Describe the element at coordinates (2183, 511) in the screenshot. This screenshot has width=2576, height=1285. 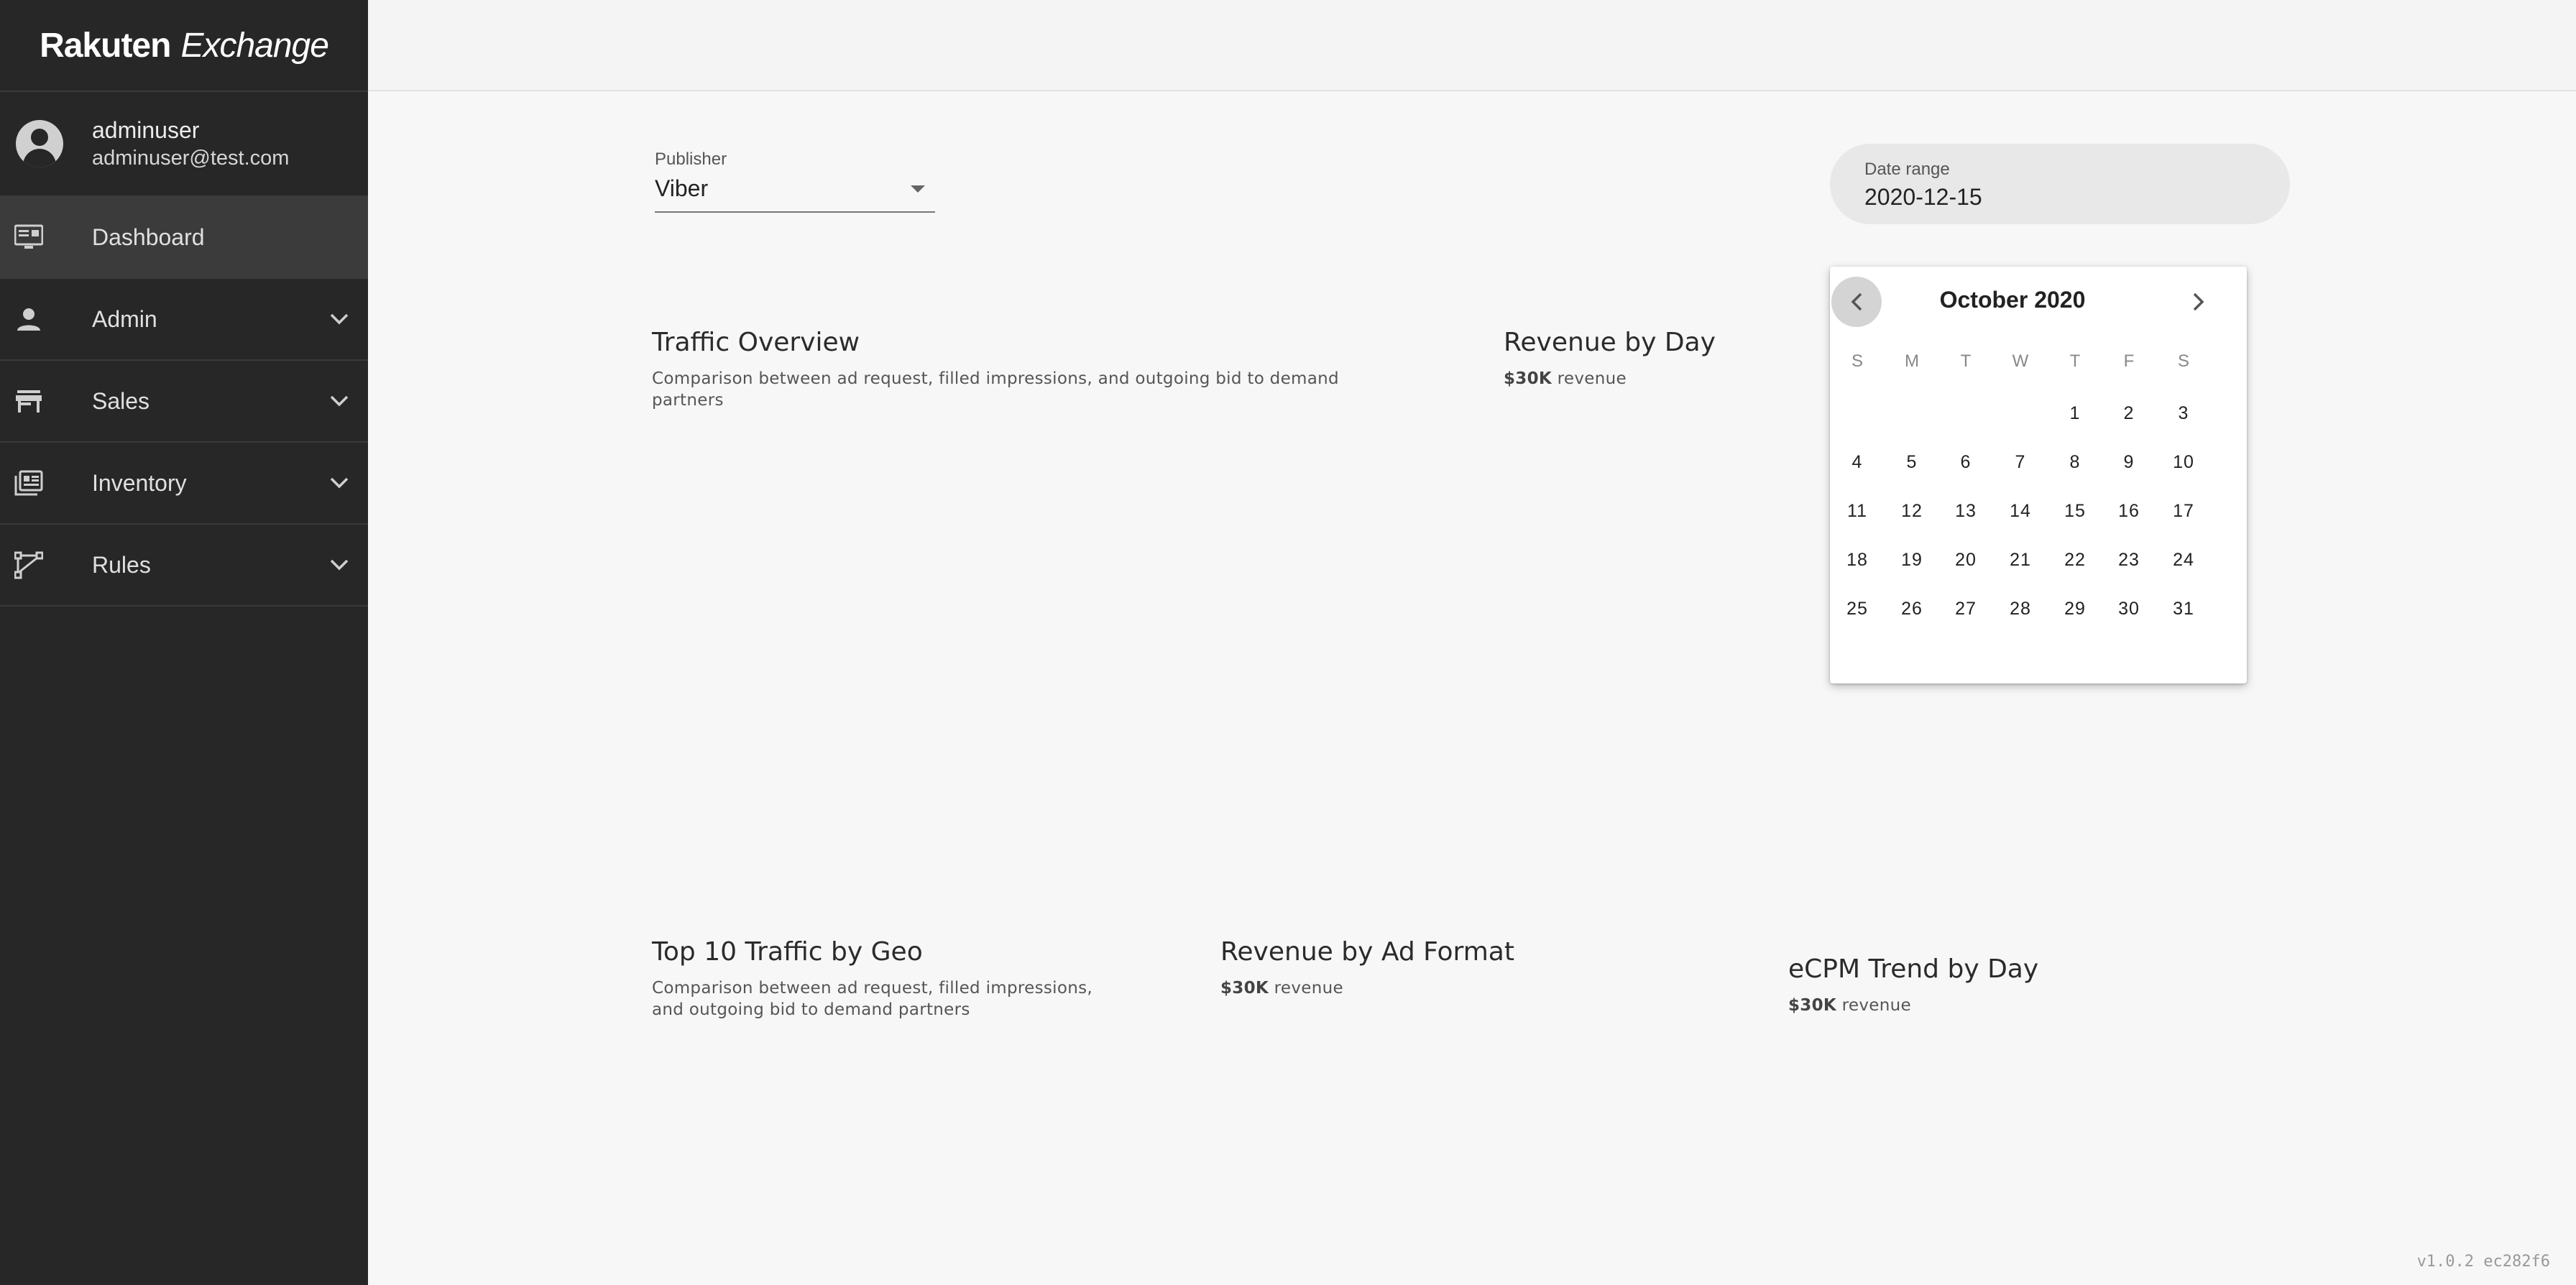
I see `calendar-day: 17` at that location.